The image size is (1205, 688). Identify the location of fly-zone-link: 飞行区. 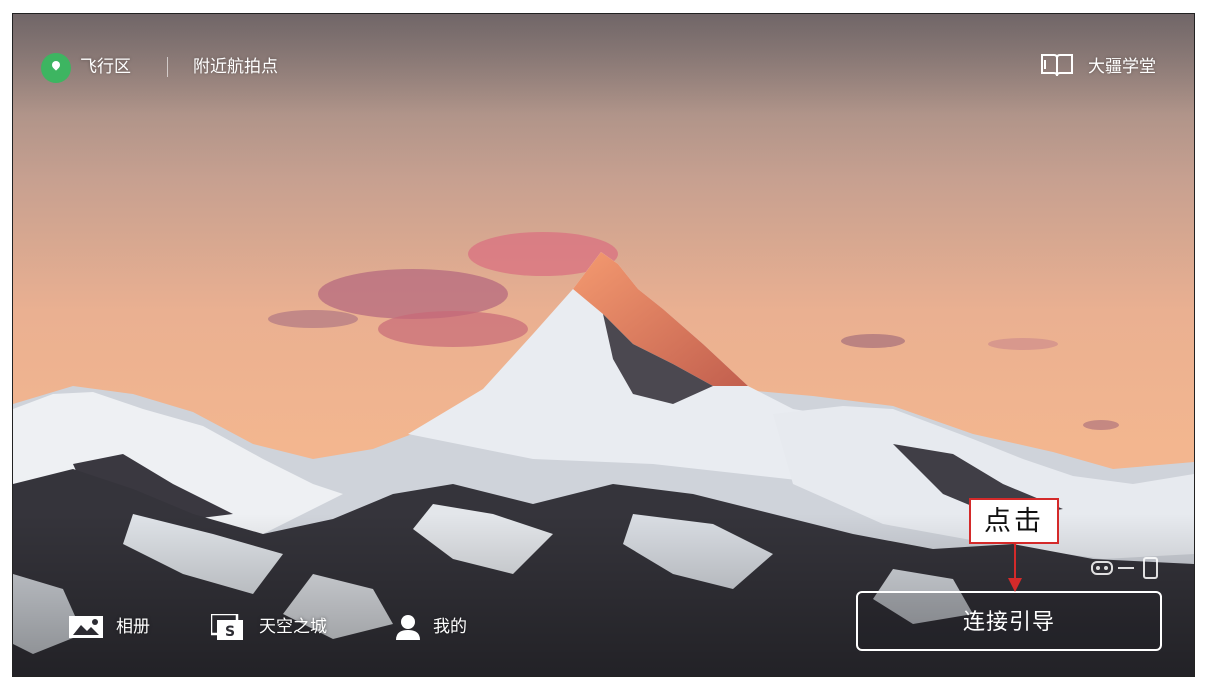
(105, 67).